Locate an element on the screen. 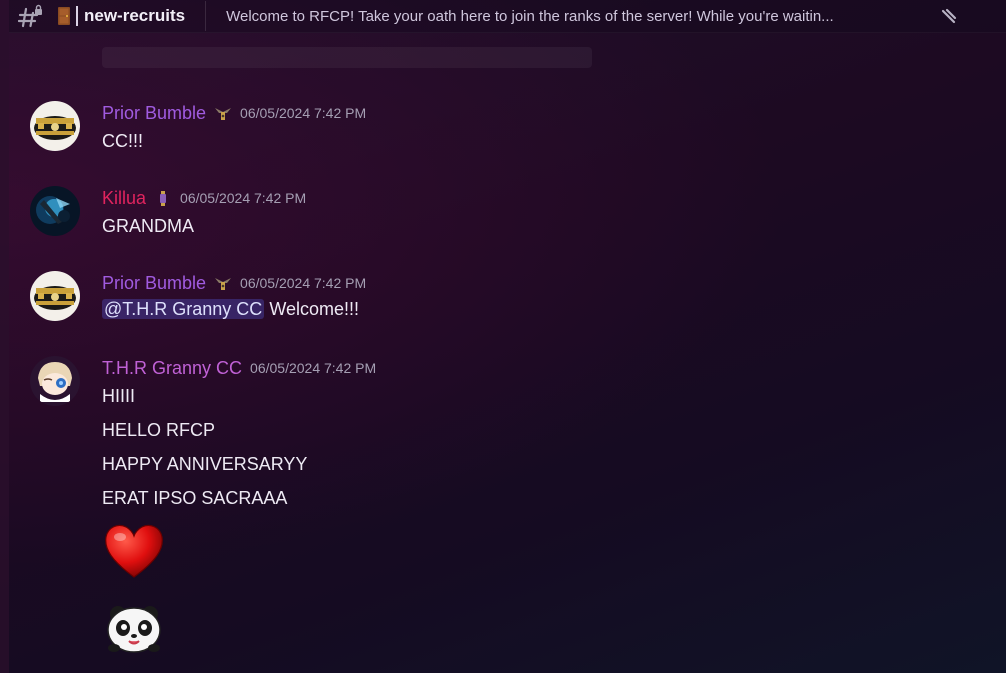 The image size is (1006, 673). message: Killua 06/05/2024 7:42 PM GRANDMA is located at coordinates (505, 216).